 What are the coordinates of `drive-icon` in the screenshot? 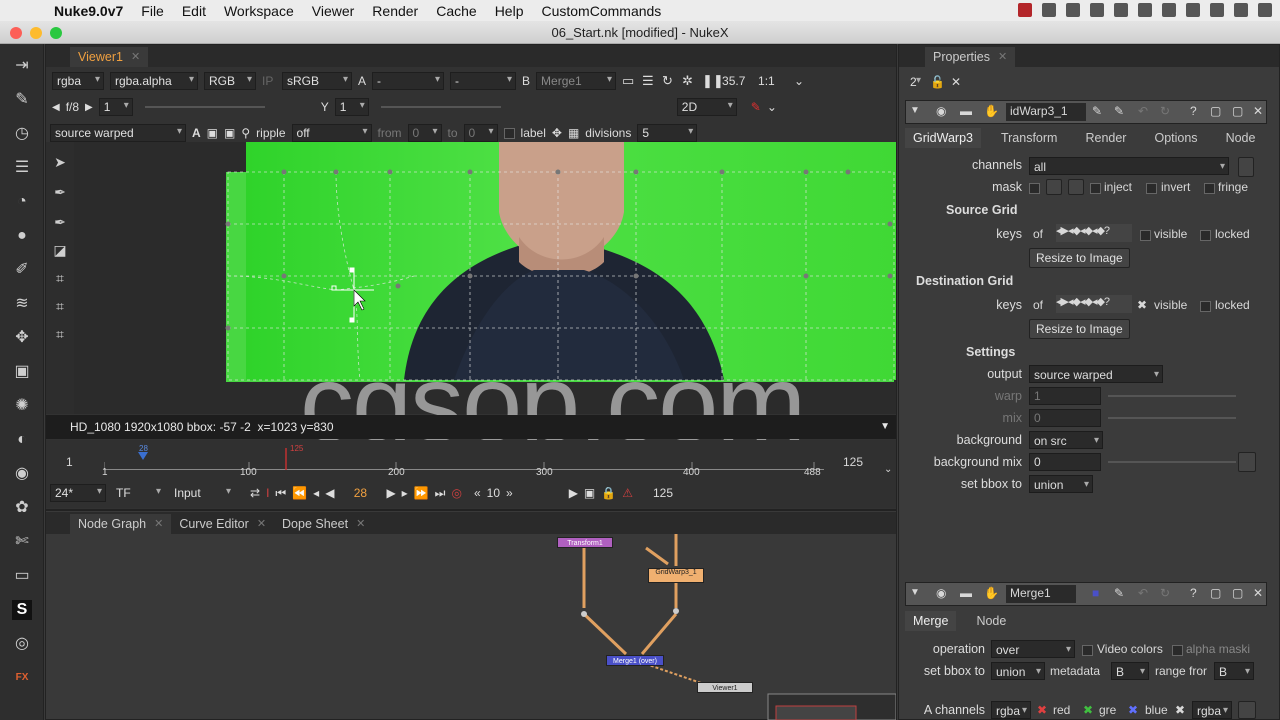 It's located at (1073, 10).